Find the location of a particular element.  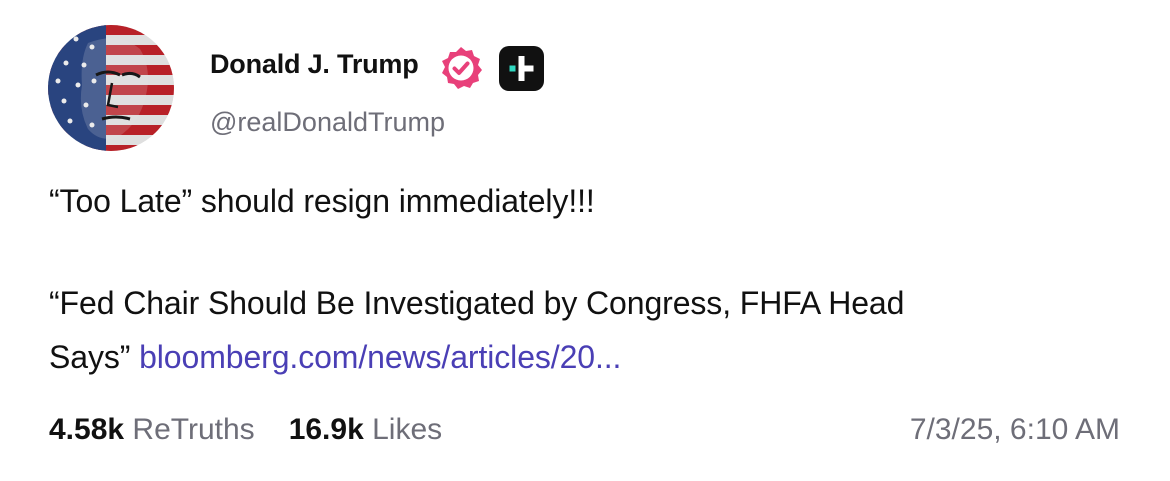

user-handle: @realDonaldTrump is located at coordinates (327, 122).